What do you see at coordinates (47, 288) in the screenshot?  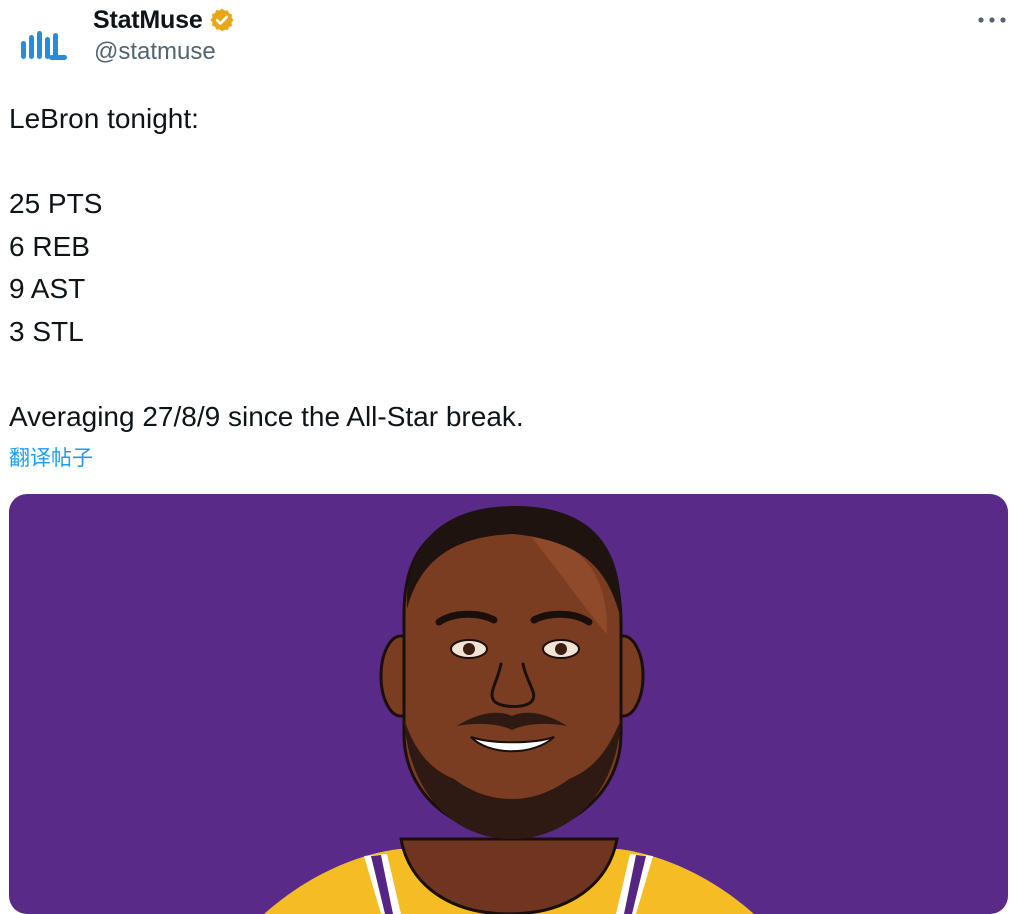 I see `tweet-text-line: 9 AST` at bounding box center [47, 288].